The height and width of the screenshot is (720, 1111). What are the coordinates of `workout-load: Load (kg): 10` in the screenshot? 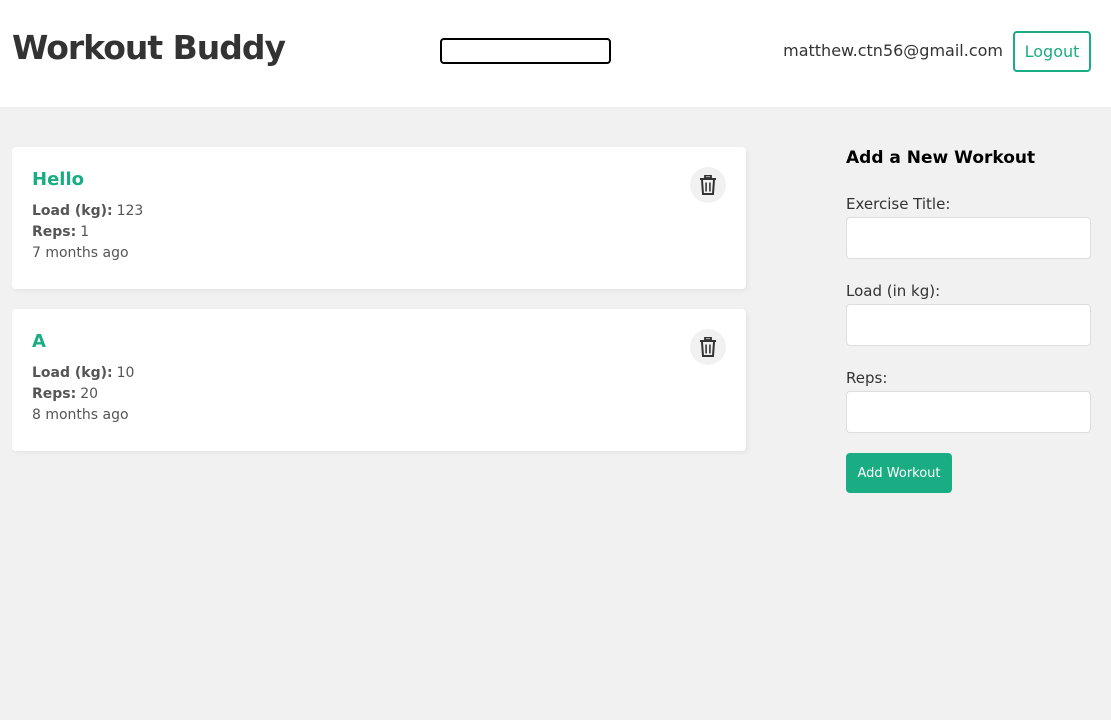 It's located at (379, 373).